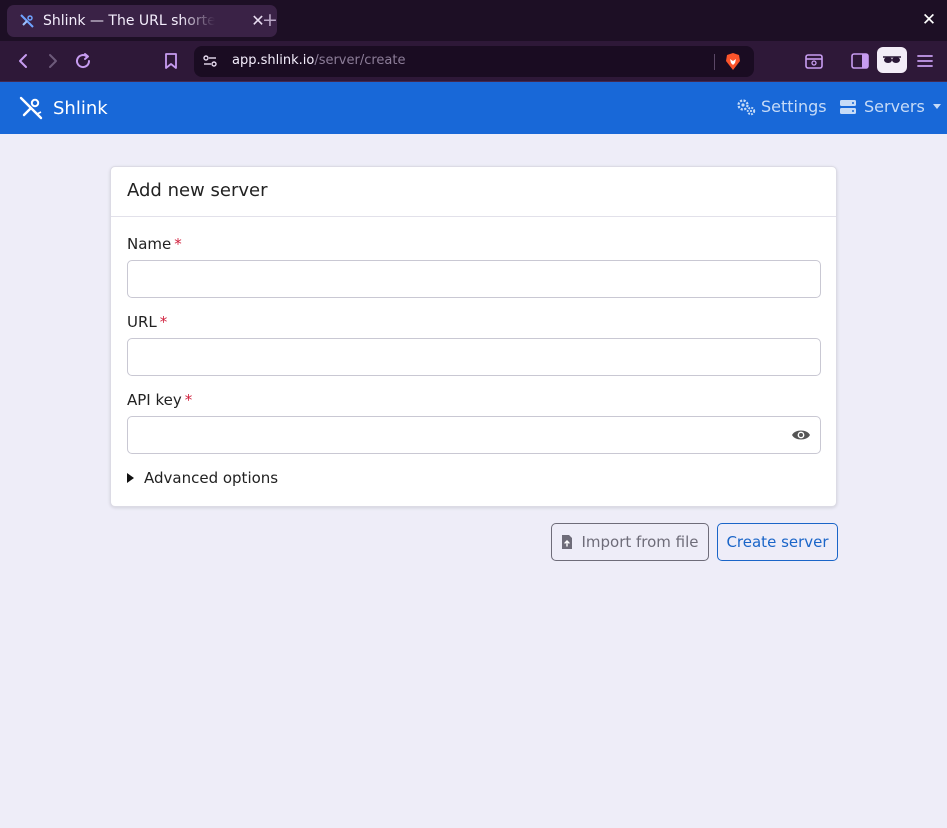  I want to click on back-icon, so click(23, 61).